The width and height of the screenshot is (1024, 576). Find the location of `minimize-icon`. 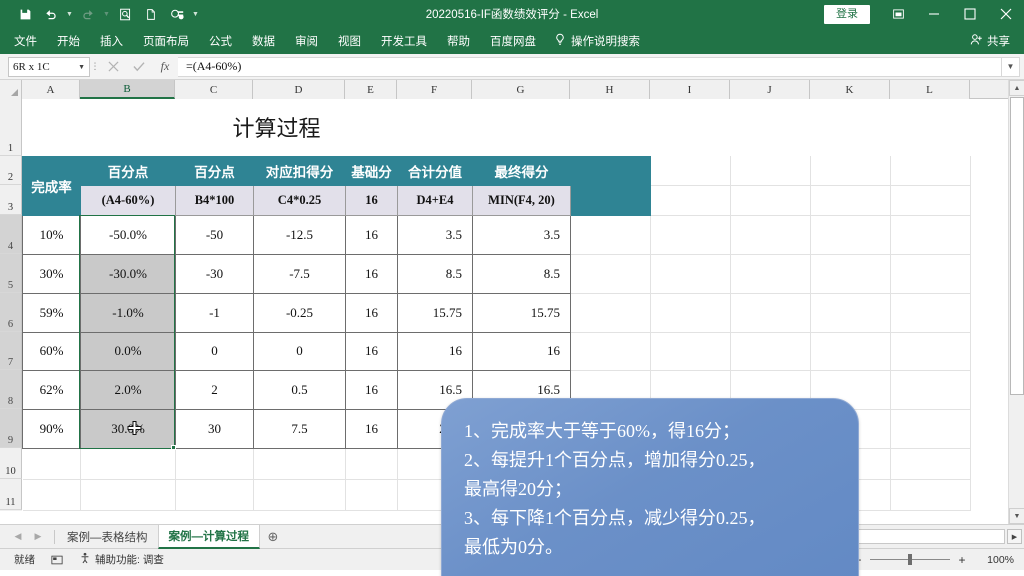

minimize-icon is located at coordinates (934, 14).